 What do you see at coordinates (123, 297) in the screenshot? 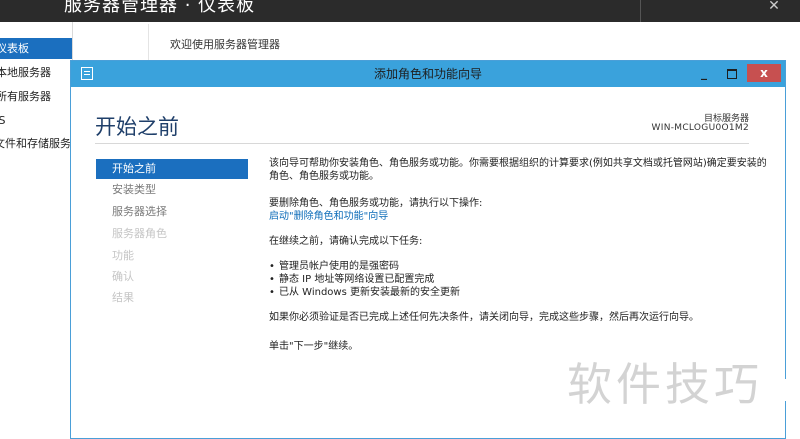
I see `step-results: 结果` at bounding box center [123, 297].